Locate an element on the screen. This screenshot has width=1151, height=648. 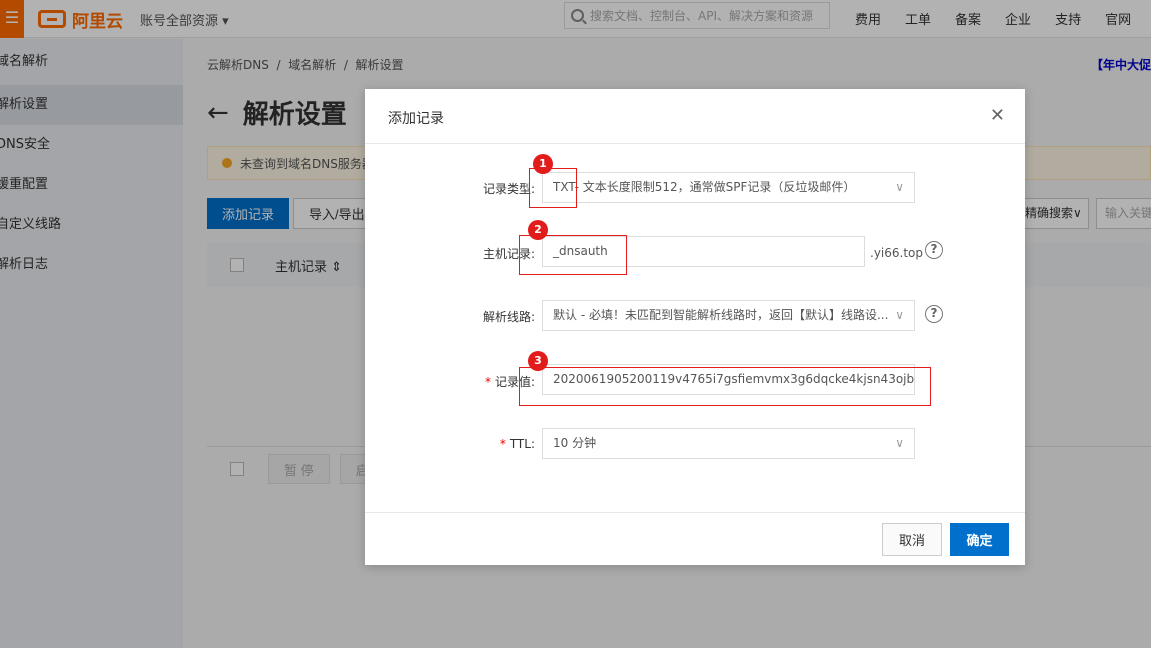
host-record-label: 主机记录: is located at coordinates (508, 254).